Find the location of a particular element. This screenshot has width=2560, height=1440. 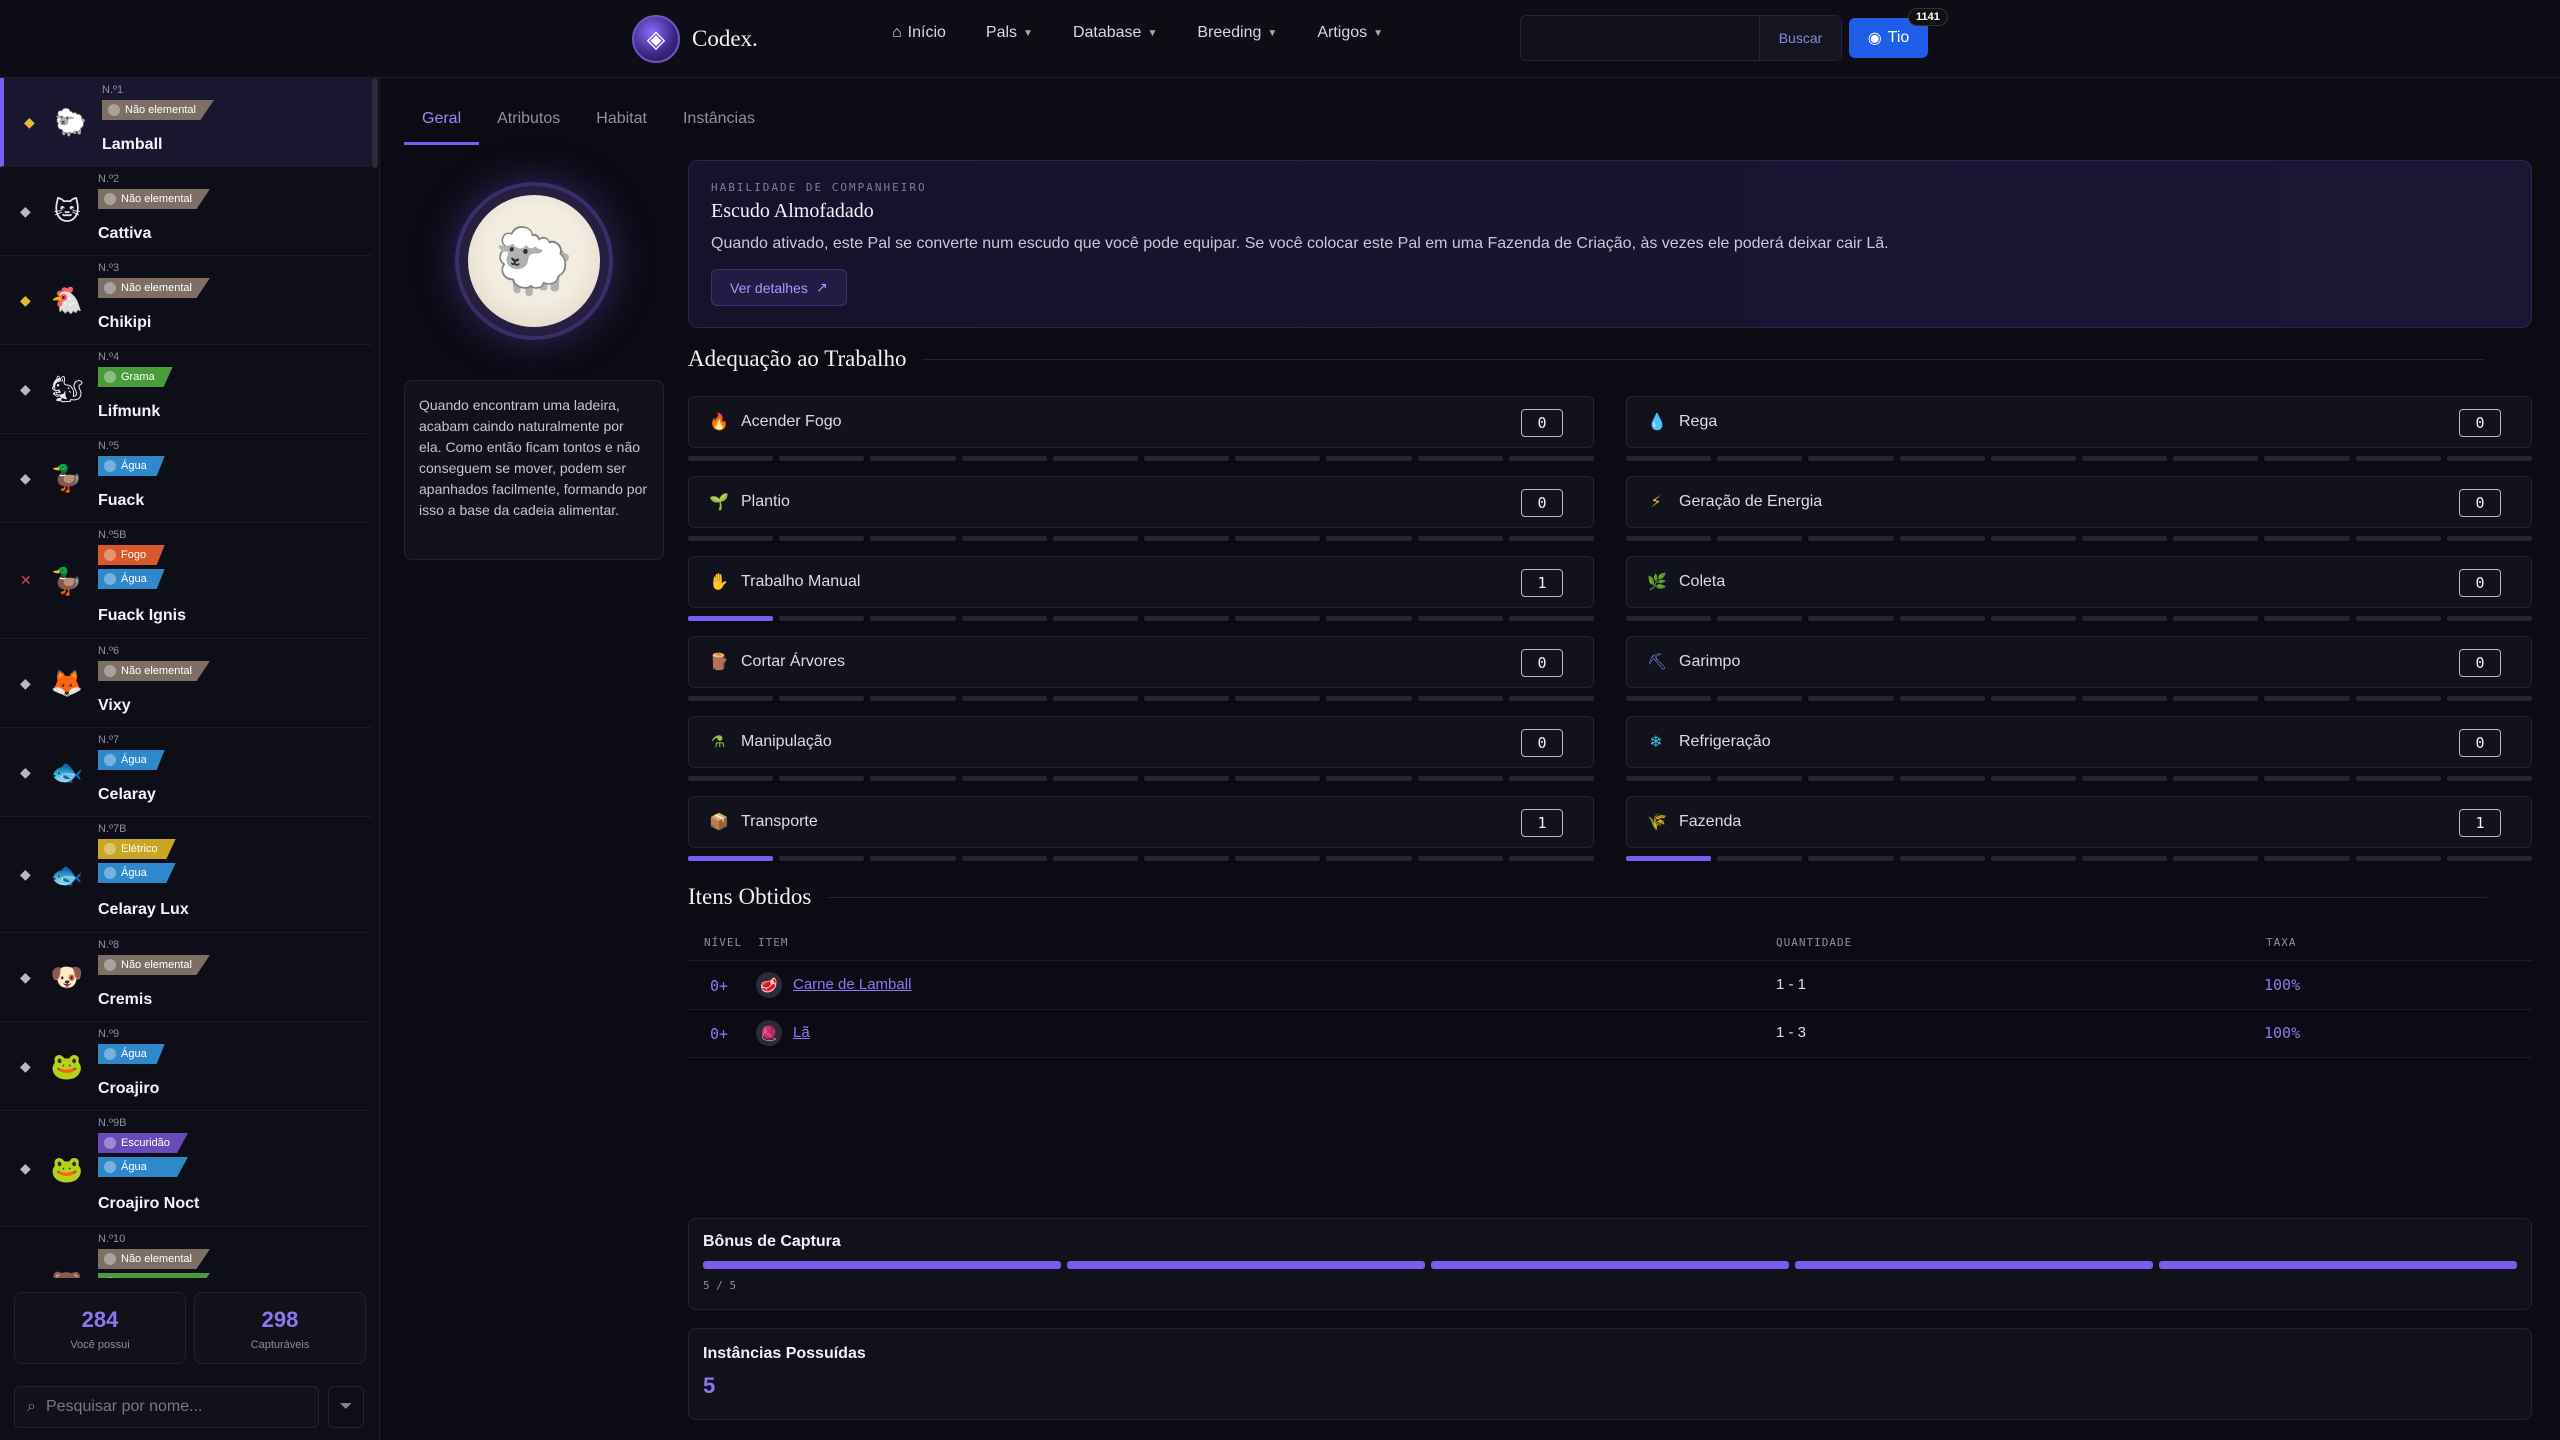

pal-list-item: ◆ 🐔 N.º3 Não elemental Chikipi is located at coordinates (186, 300).